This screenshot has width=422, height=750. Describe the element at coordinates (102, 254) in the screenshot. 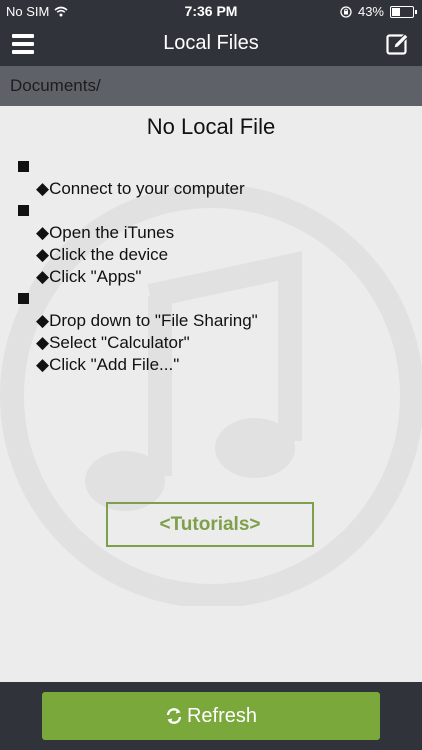

I see `step-item: ◆Click the device` at that location.